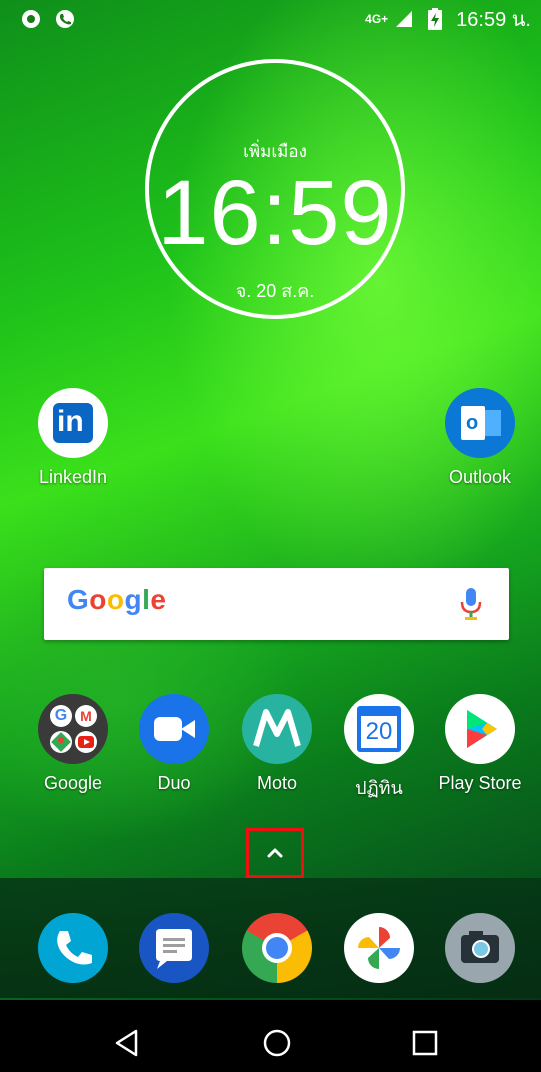 This screenshot has height=1072, width=541. What do you see at coordinates (377, 19) in the screenshot?
I see `network-type: 4G+` at bounding box center [377, 19].